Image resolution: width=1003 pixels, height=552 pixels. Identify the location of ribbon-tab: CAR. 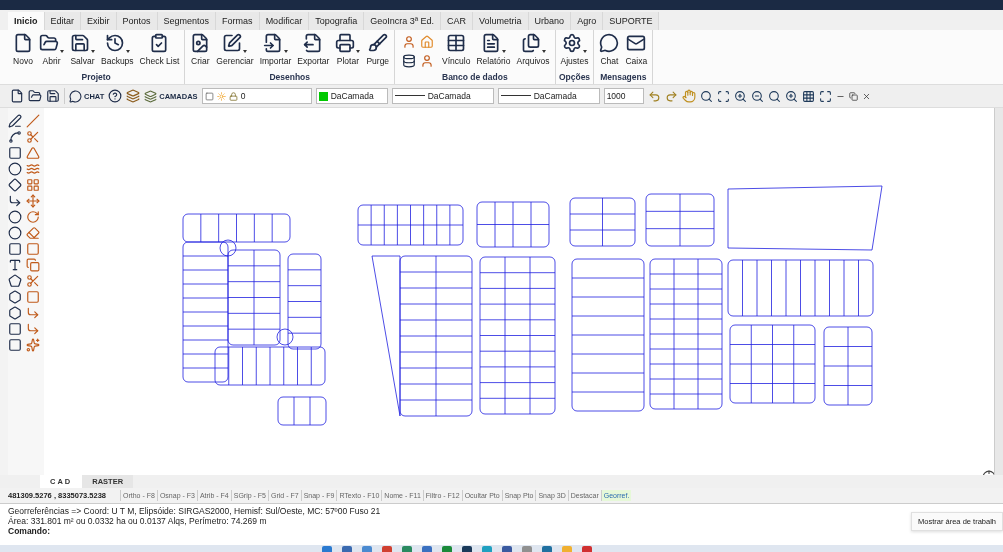
(457, 21).